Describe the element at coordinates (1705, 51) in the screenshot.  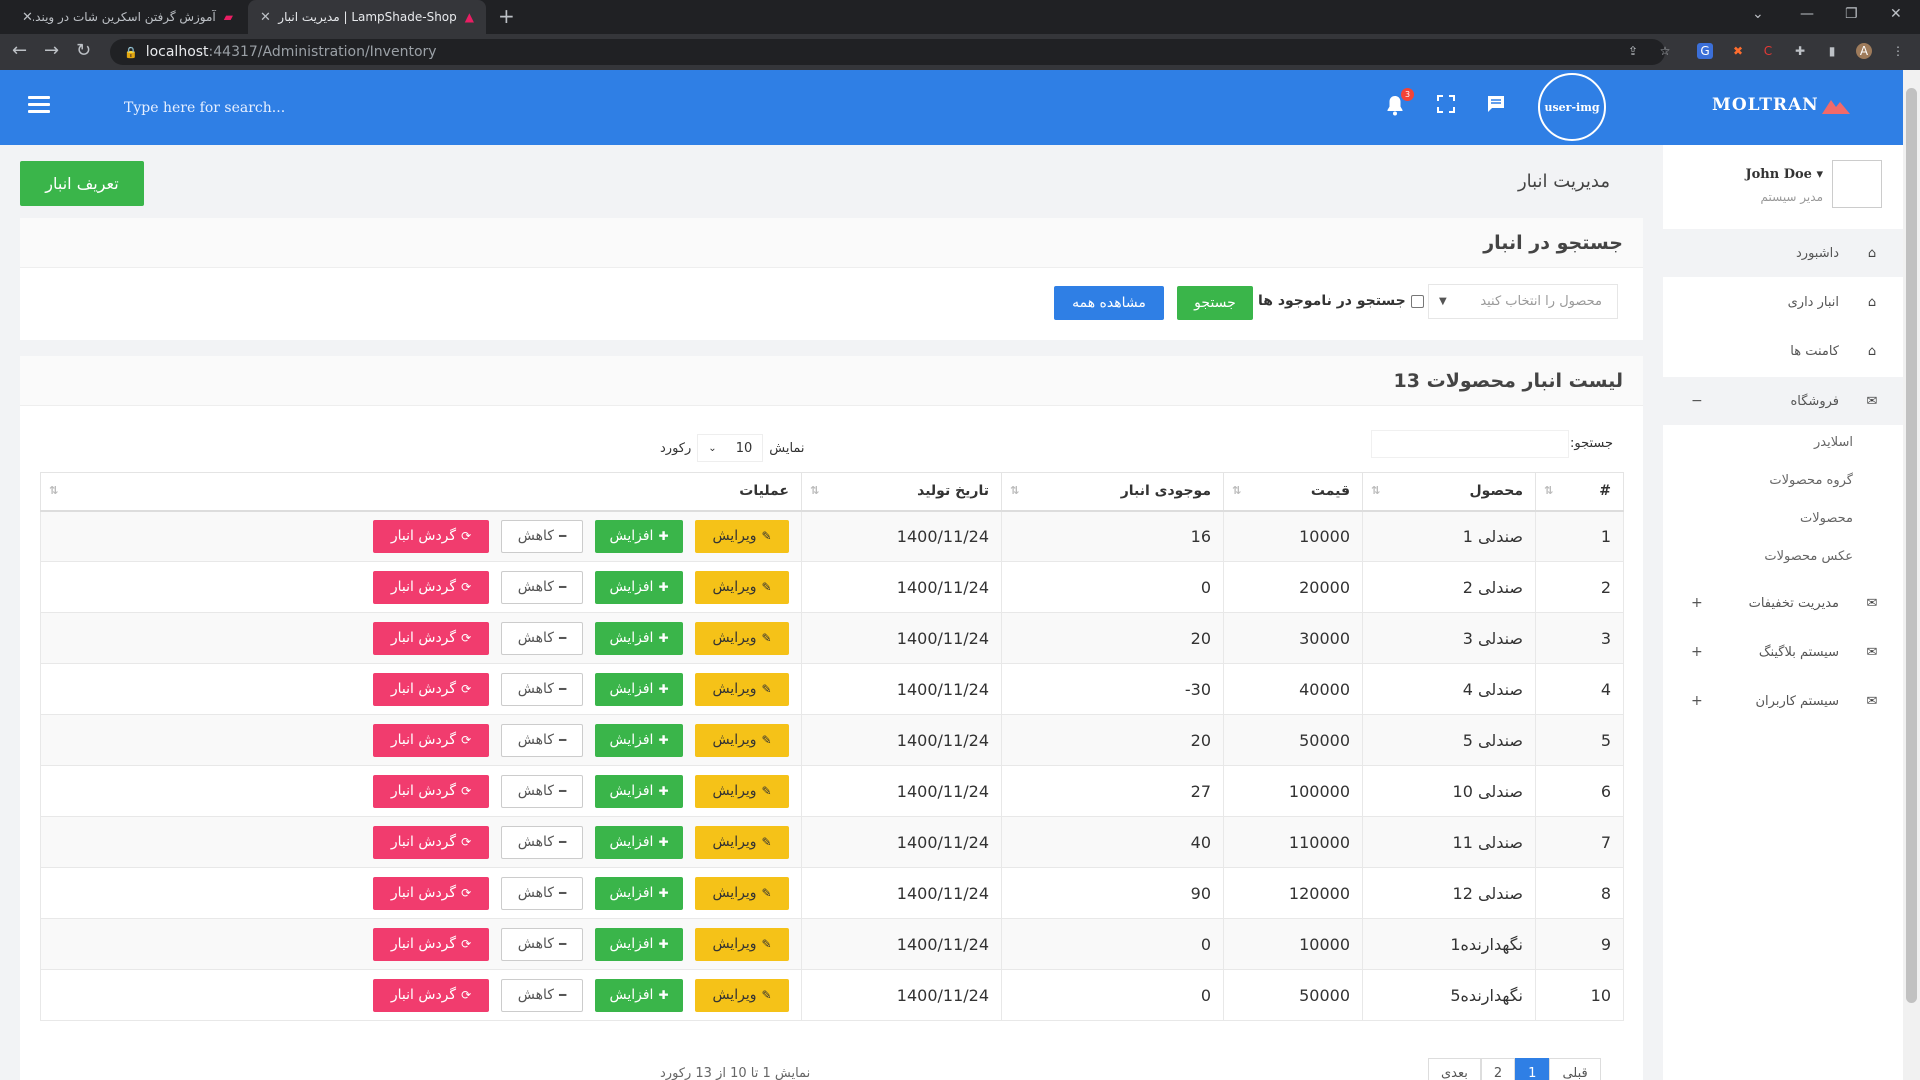
I see `translate-extension-icon: G` at that location.